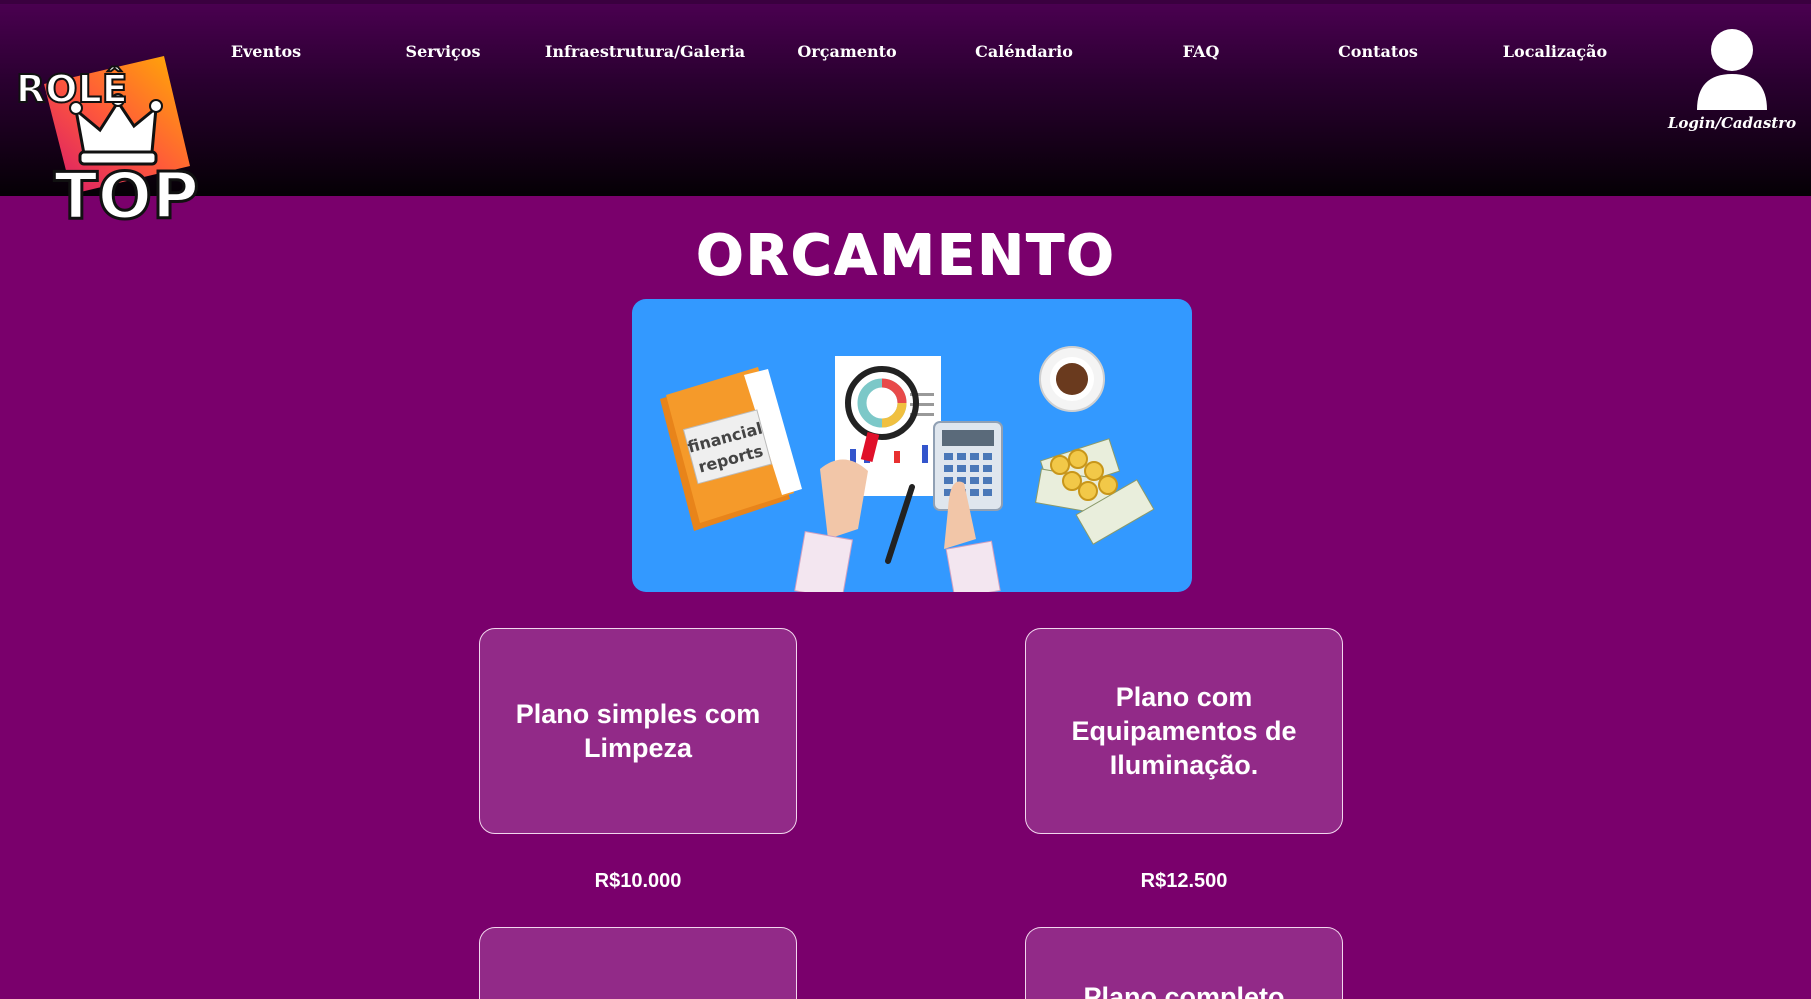 The height and width of the screenshot is (999, 1811). Describe the element at coordinates (905, 255) in the screenshot. I see `page-title: ORCAMENTO` at that location.